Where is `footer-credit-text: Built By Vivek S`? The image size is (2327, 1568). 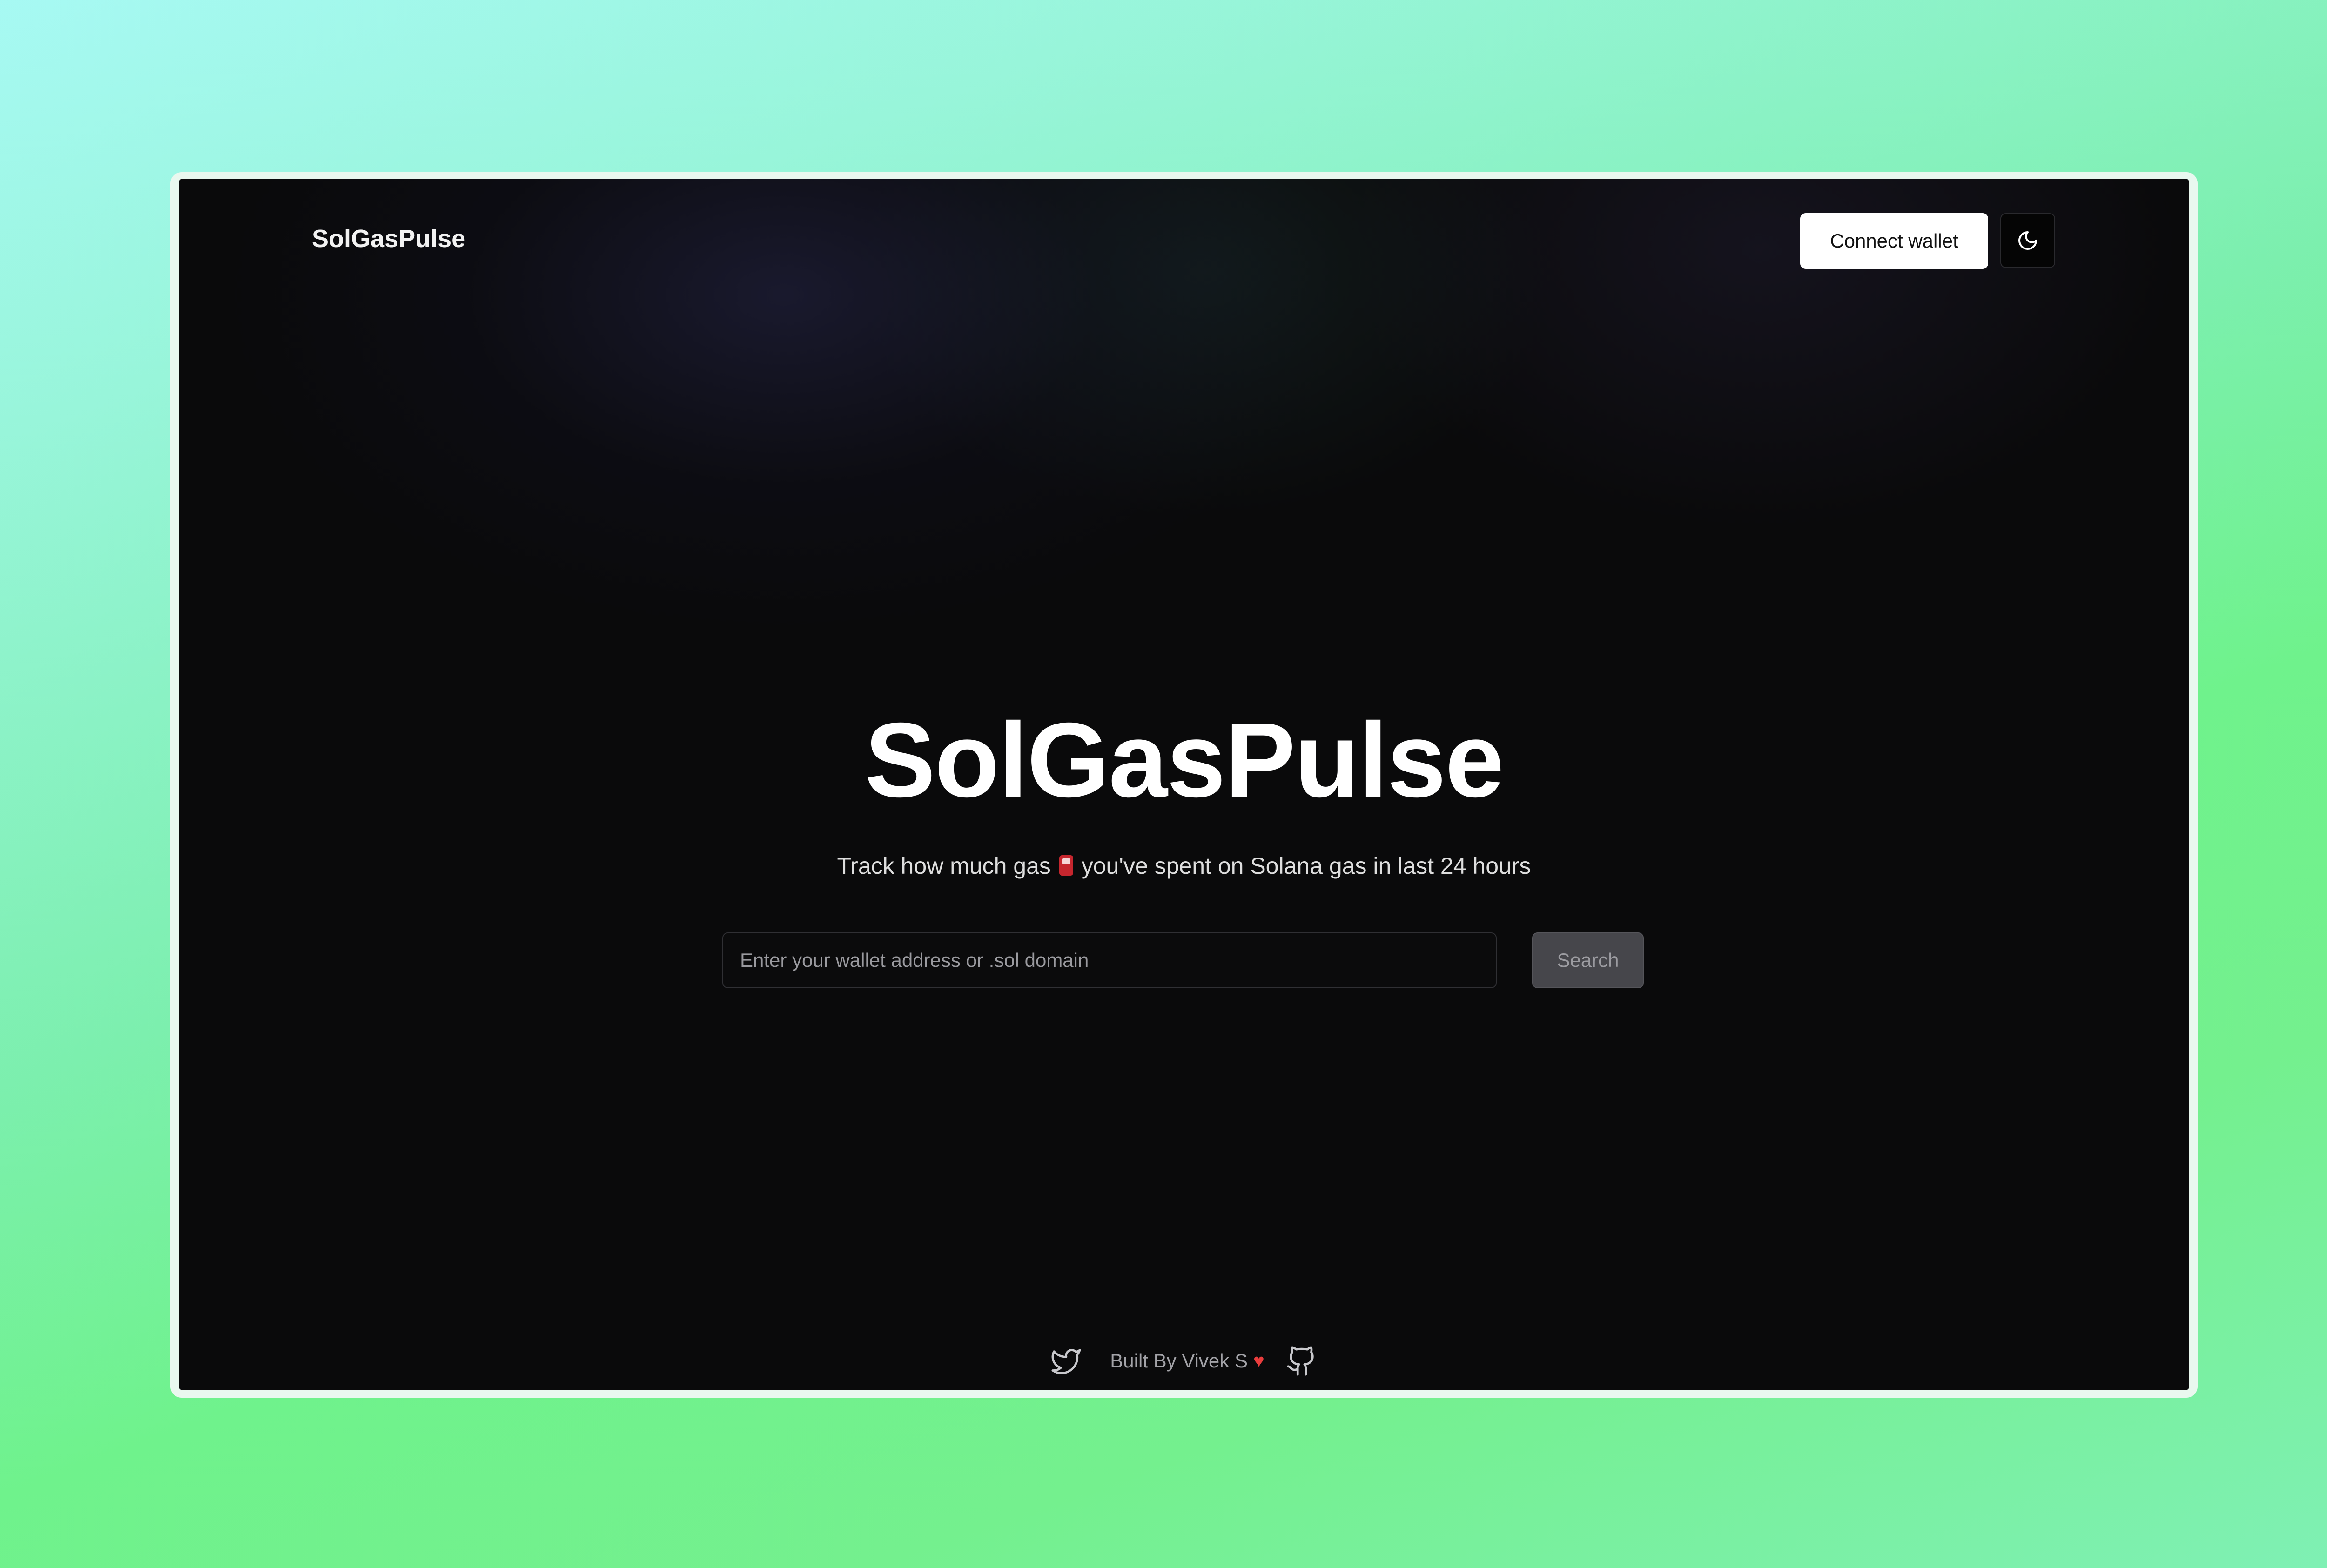 footer-credit-text: Built By Vivek S is located at coordinates (1179, 1361).